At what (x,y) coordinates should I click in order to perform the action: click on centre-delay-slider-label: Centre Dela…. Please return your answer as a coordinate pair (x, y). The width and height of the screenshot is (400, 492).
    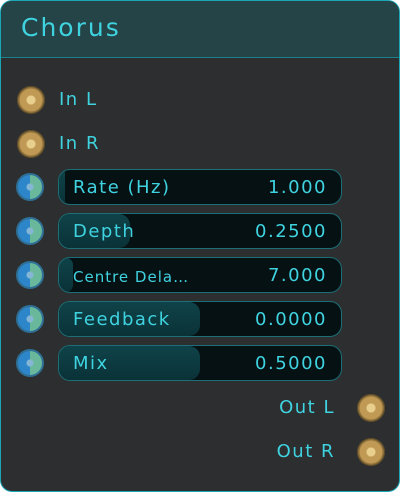
    Looking at the image, I should click on (131, 277).